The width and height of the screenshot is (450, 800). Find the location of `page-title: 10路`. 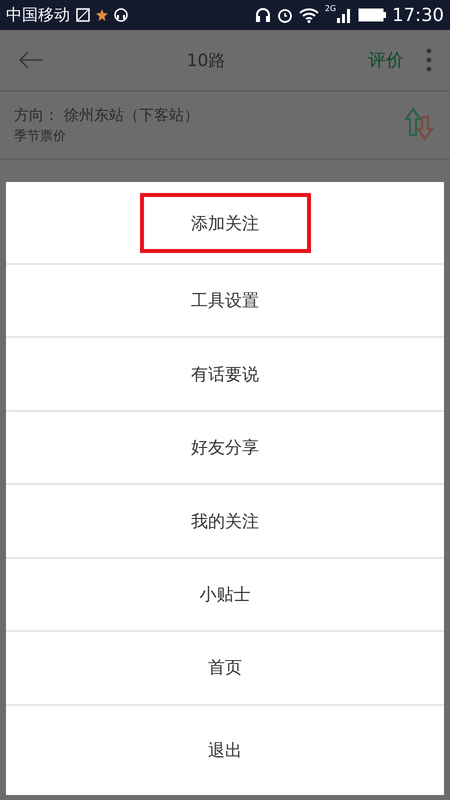

page-title: 10路 is located at coordinates (206, 61).